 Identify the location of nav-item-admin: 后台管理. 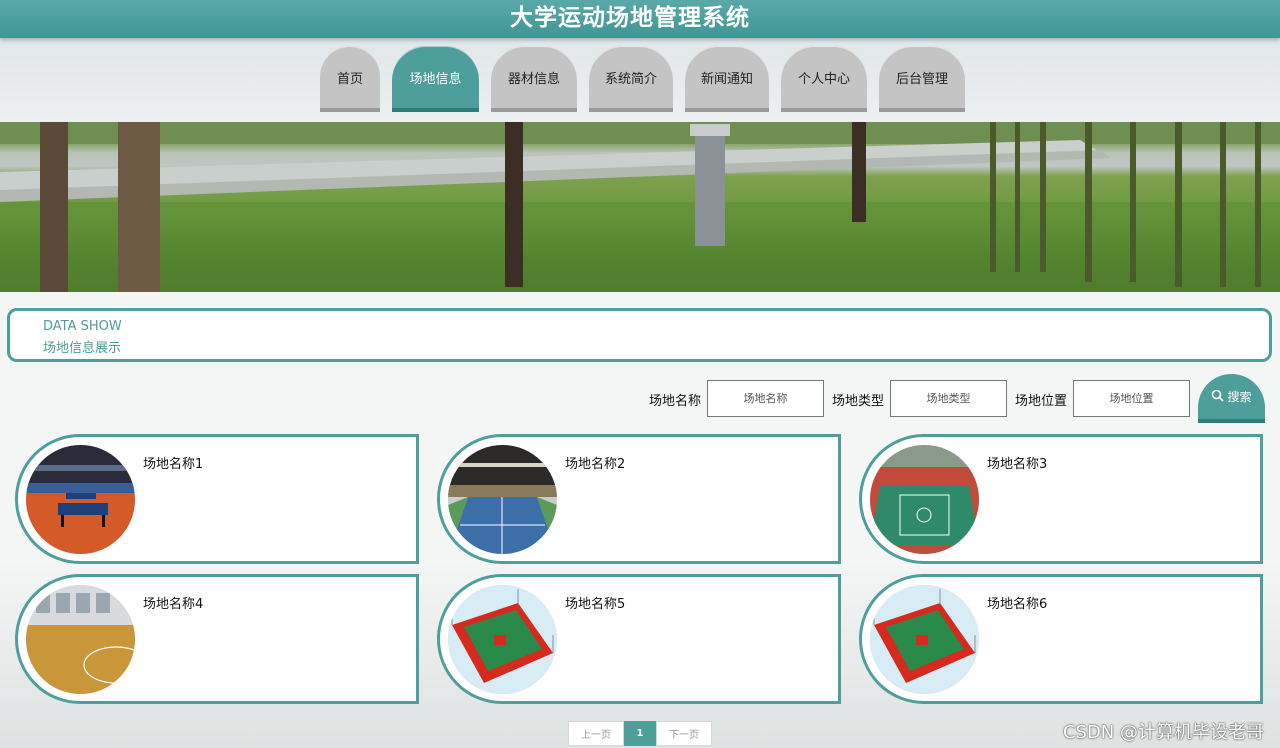
(922, 79).